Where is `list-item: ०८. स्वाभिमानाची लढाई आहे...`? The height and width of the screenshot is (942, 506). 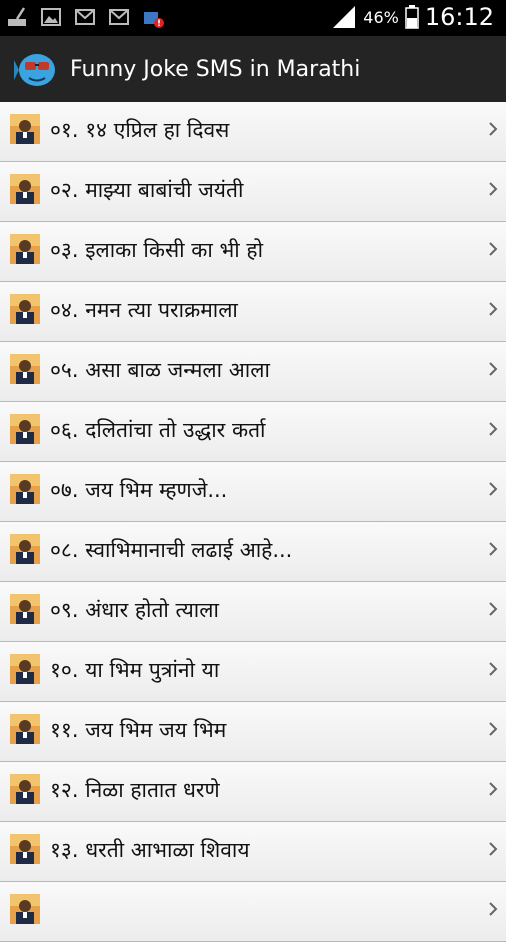
list-item: ०८. स्वाभिमानाची लढाई आहे... is located at coordinates (253, 552).